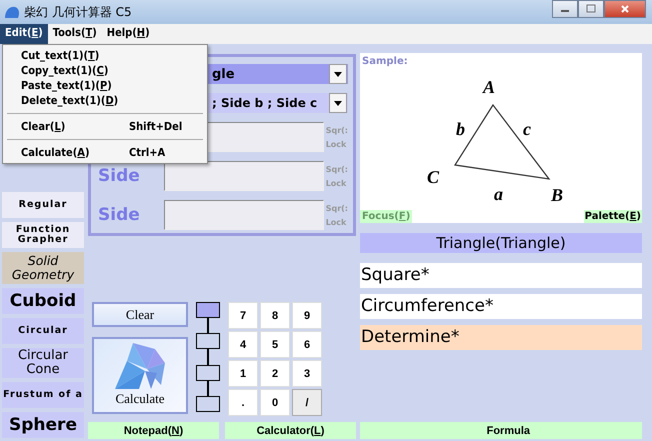 The width and height of the screenshot is (652, 441). What do you see at coordinates (501, 306) in the screenshot?
I see `result-field: Circumference*` at bounding box center [501, 306].